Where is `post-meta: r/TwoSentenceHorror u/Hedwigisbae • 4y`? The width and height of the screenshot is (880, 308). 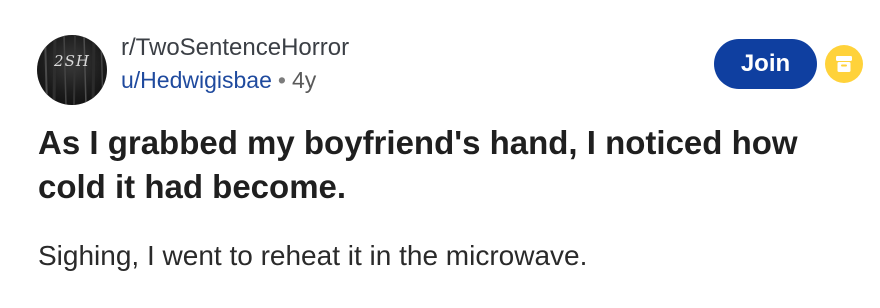
post-meta: r/TwoSentenceHorror u/Hedwigisbae • 4y is located at coordinates (235, 64).